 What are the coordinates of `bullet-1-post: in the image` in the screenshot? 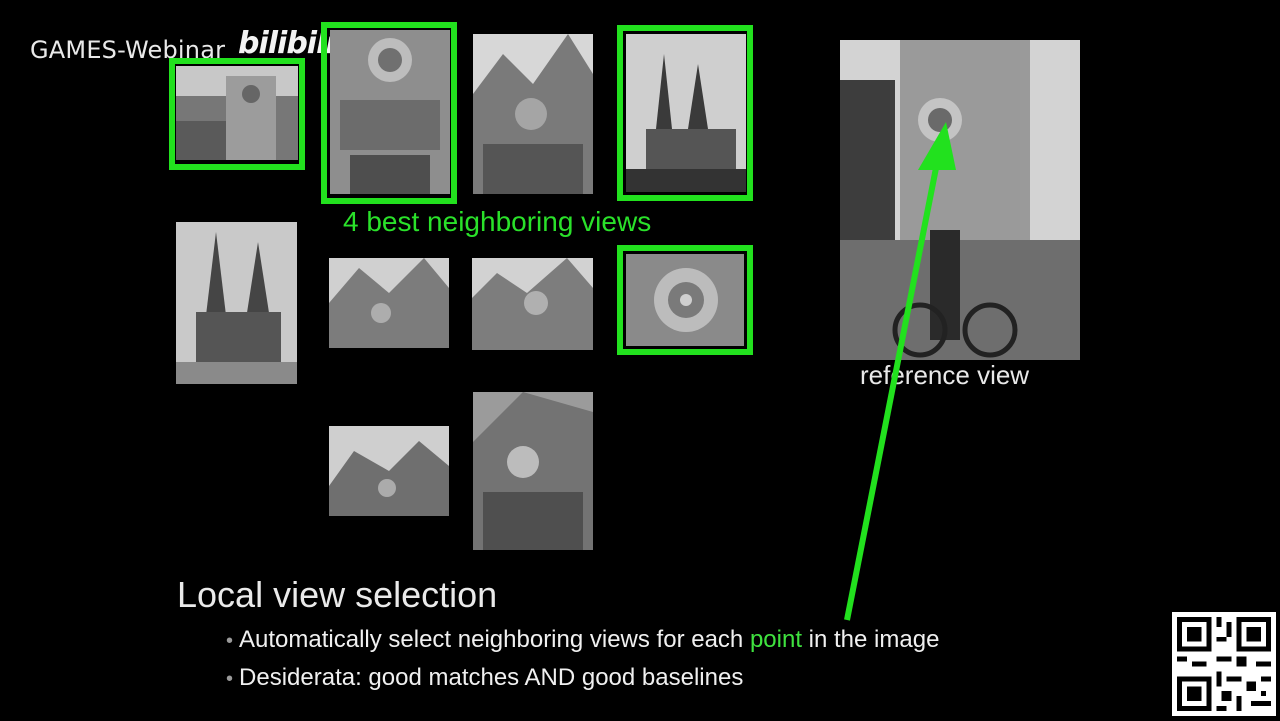 It's located at (871, 639).